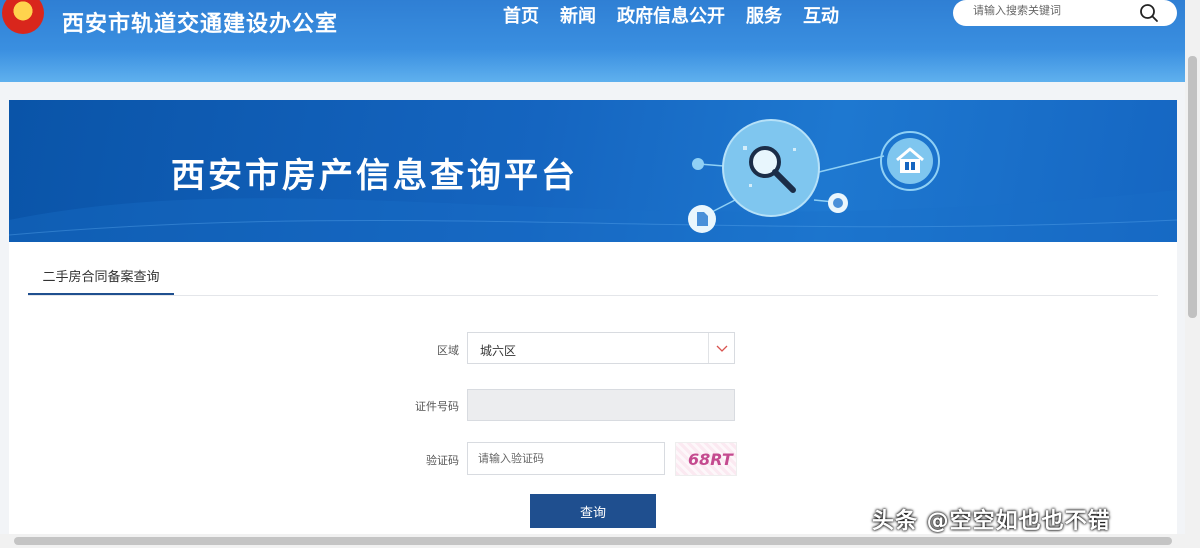  I want to click on nav-interact: 互动, so click(821, 15).